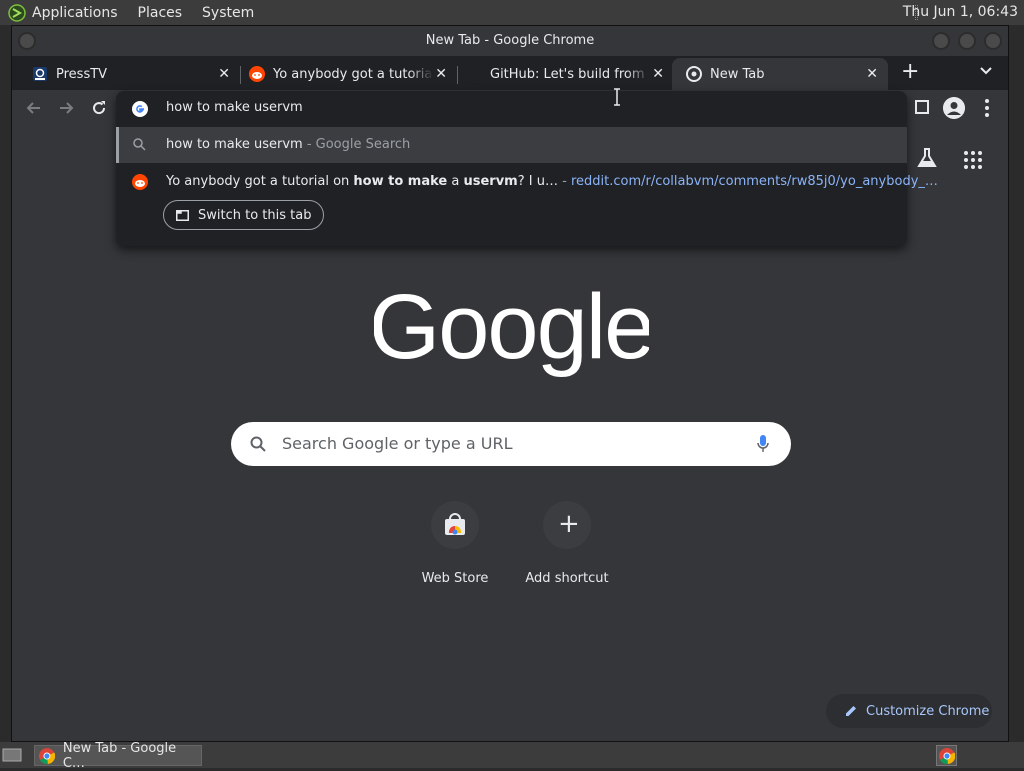 The width and height of the screenshot is (1024, 771). I want to click on chevron-down-icon, so click(986, 70).